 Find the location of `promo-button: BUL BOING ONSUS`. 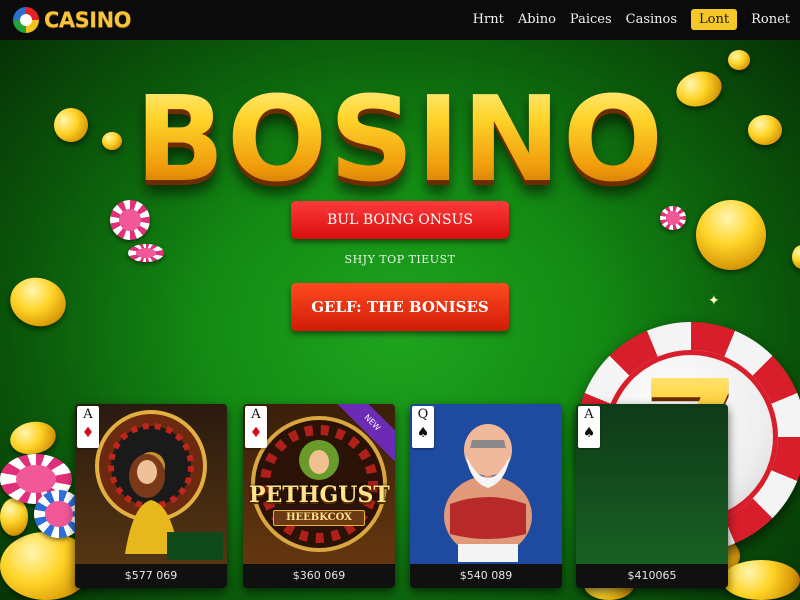

promo-button: BUL BOING ONSUS is located at coordinates (400, 220).